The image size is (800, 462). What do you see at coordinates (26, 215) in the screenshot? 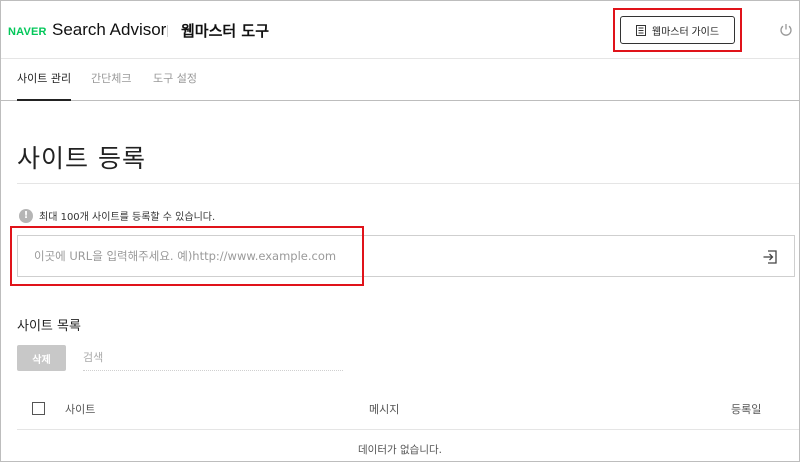
I see `info-icon: !` at bounding box center [26, 215].